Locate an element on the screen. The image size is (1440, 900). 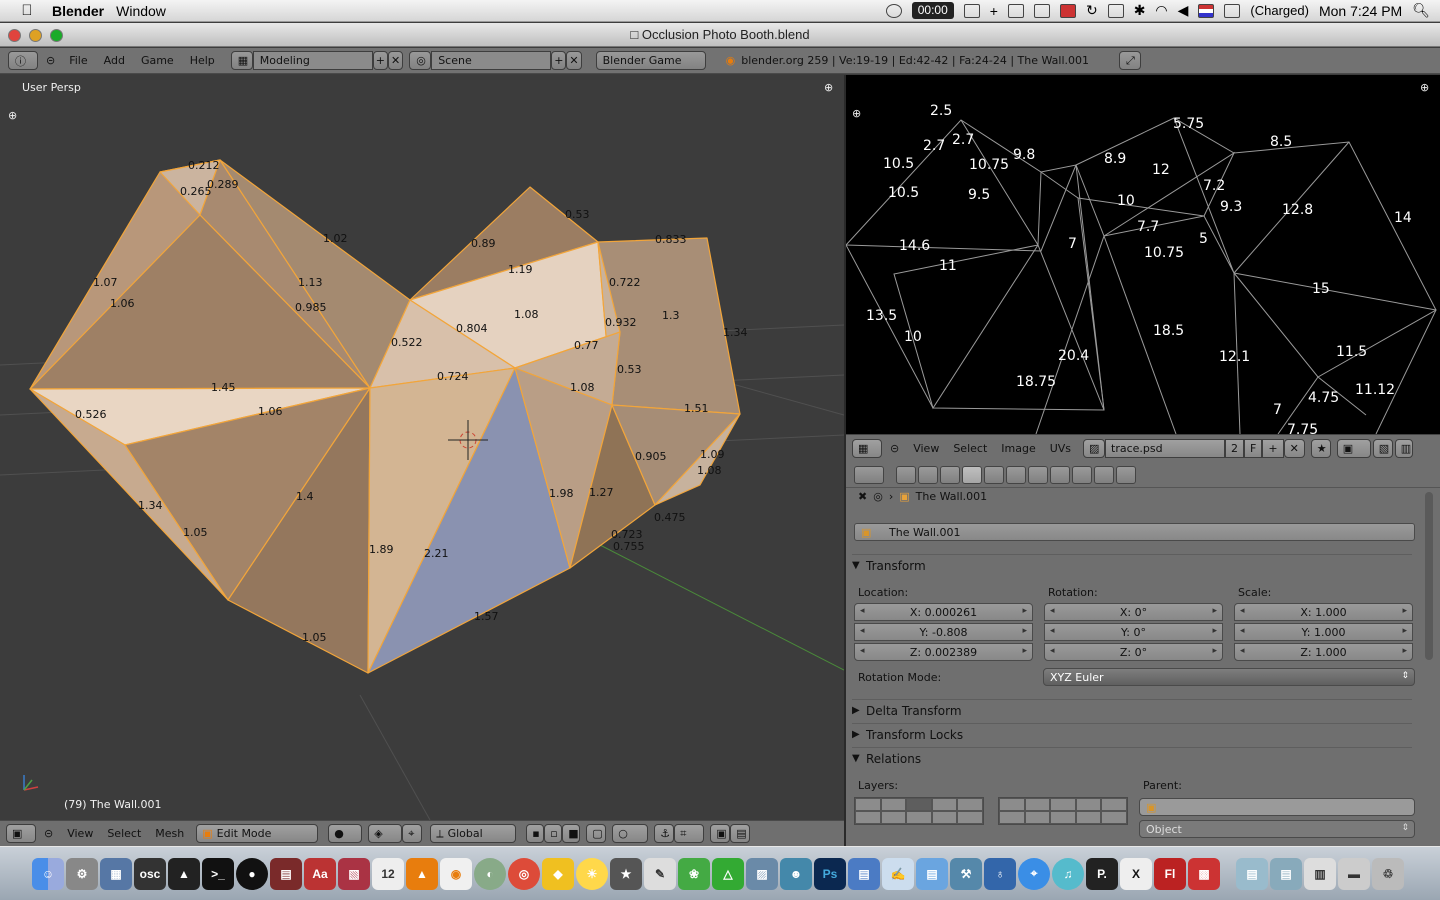
render-opengl-icon: ▣ is located at coordinates (720, 833).